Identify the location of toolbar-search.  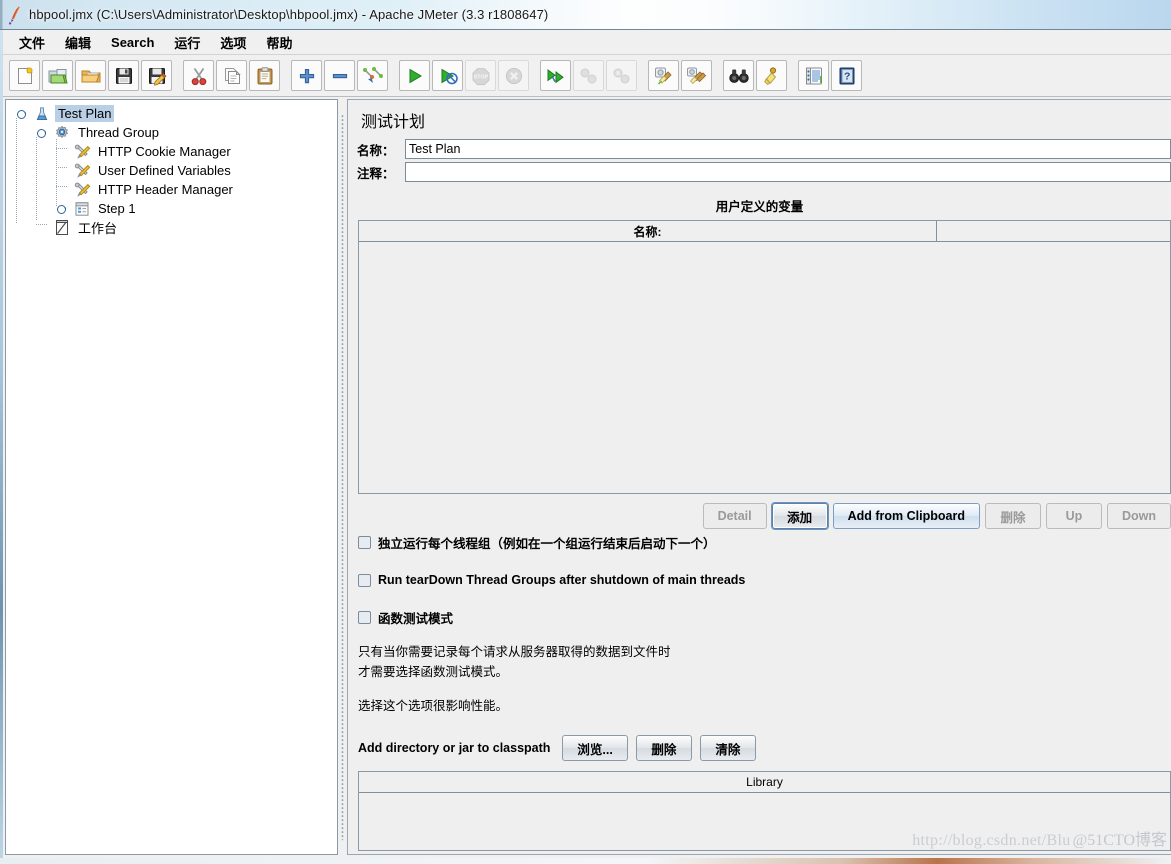
(738, 75).